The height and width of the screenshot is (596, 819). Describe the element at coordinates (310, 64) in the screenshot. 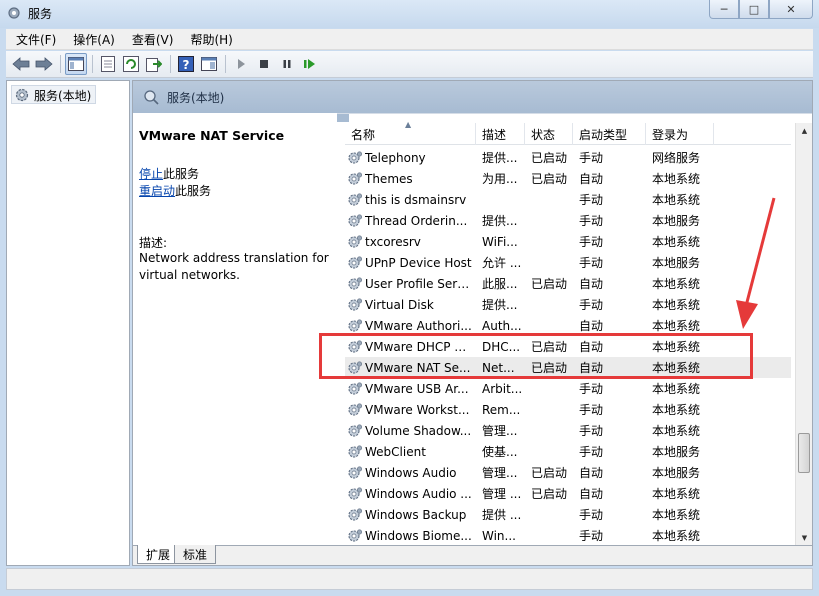

I see `restart-service-button` at that location.